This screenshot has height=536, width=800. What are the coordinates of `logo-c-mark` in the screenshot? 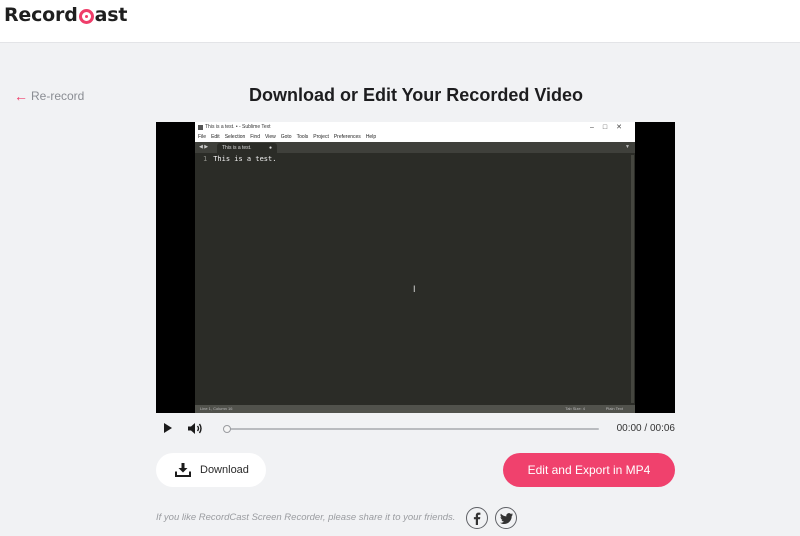 It's located at (86, 16).